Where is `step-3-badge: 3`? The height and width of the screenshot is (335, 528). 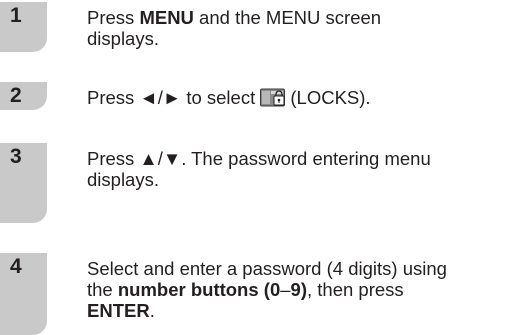
step-3-badge: 3 is located at coordinates (23, 183).